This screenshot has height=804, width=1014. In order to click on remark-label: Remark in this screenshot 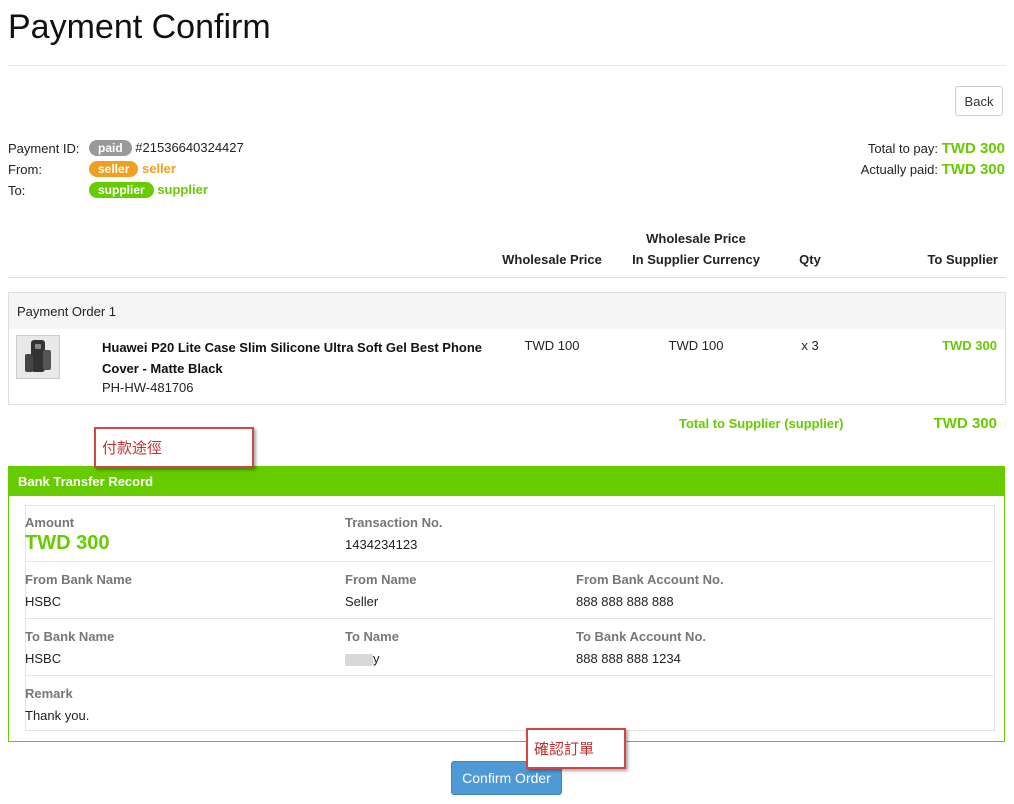, I will do `click(49, 693)`.